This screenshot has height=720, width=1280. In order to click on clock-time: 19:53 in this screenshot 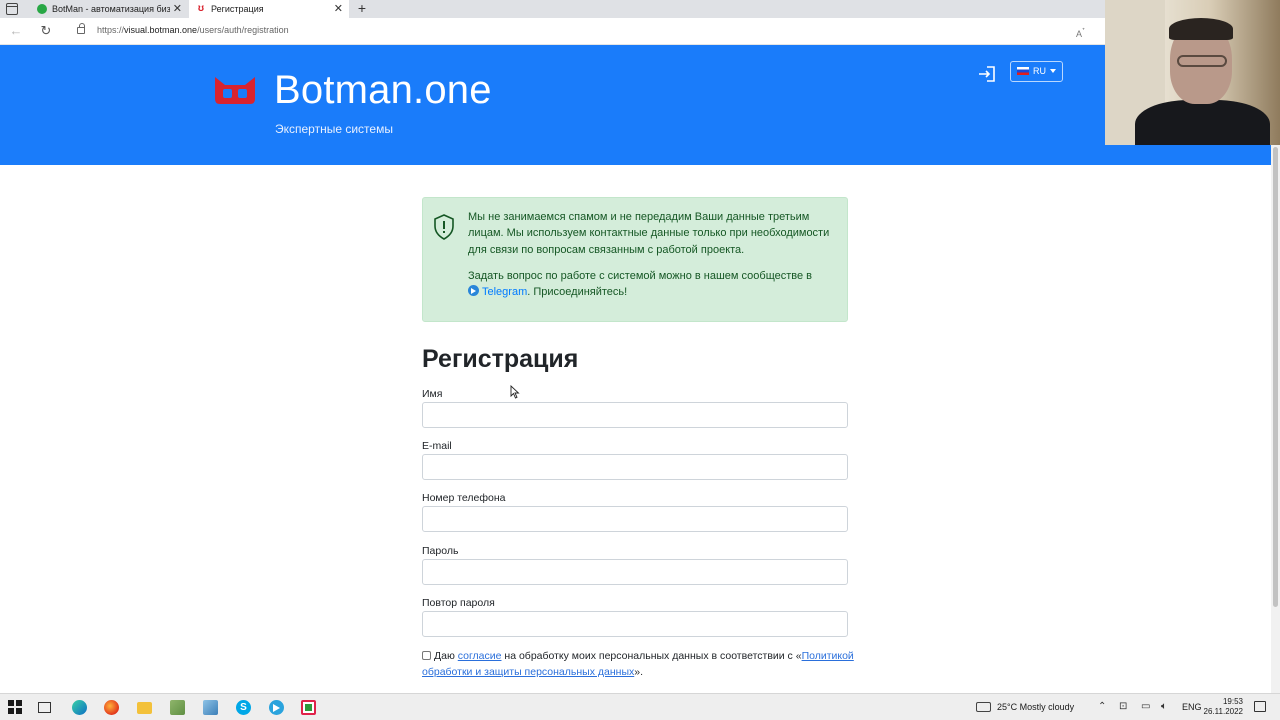, I will do `click(1232, 701)`.